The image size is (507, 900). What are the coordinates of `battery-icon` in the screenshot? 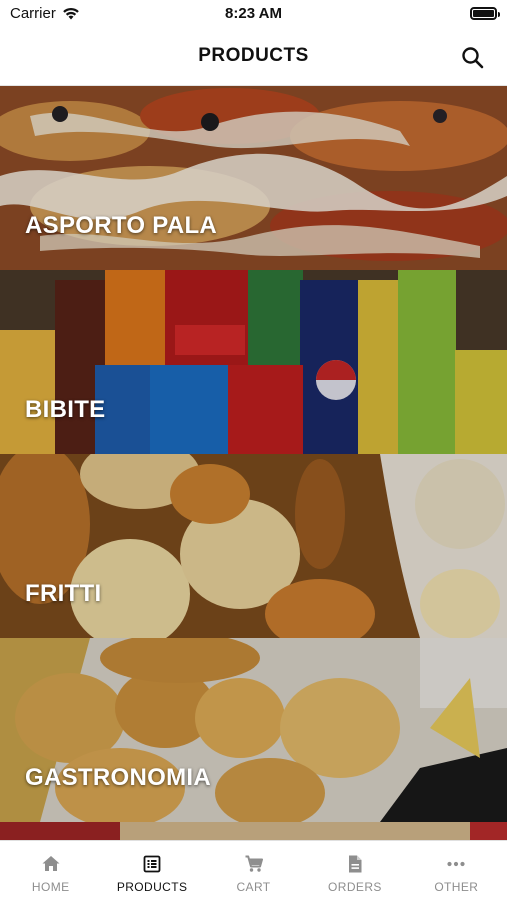 It's located at (485, 13).